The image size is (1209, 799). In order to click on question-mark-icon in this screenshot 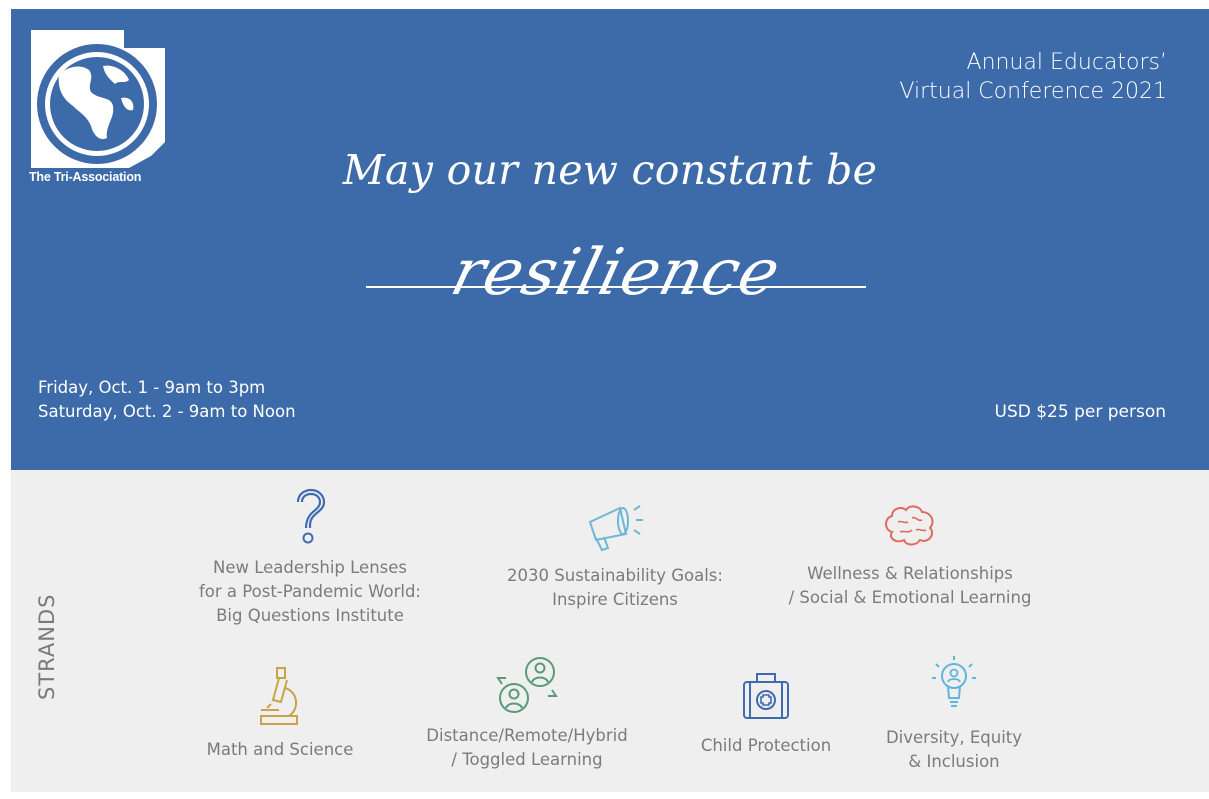, I will do `click(311, 516)`.